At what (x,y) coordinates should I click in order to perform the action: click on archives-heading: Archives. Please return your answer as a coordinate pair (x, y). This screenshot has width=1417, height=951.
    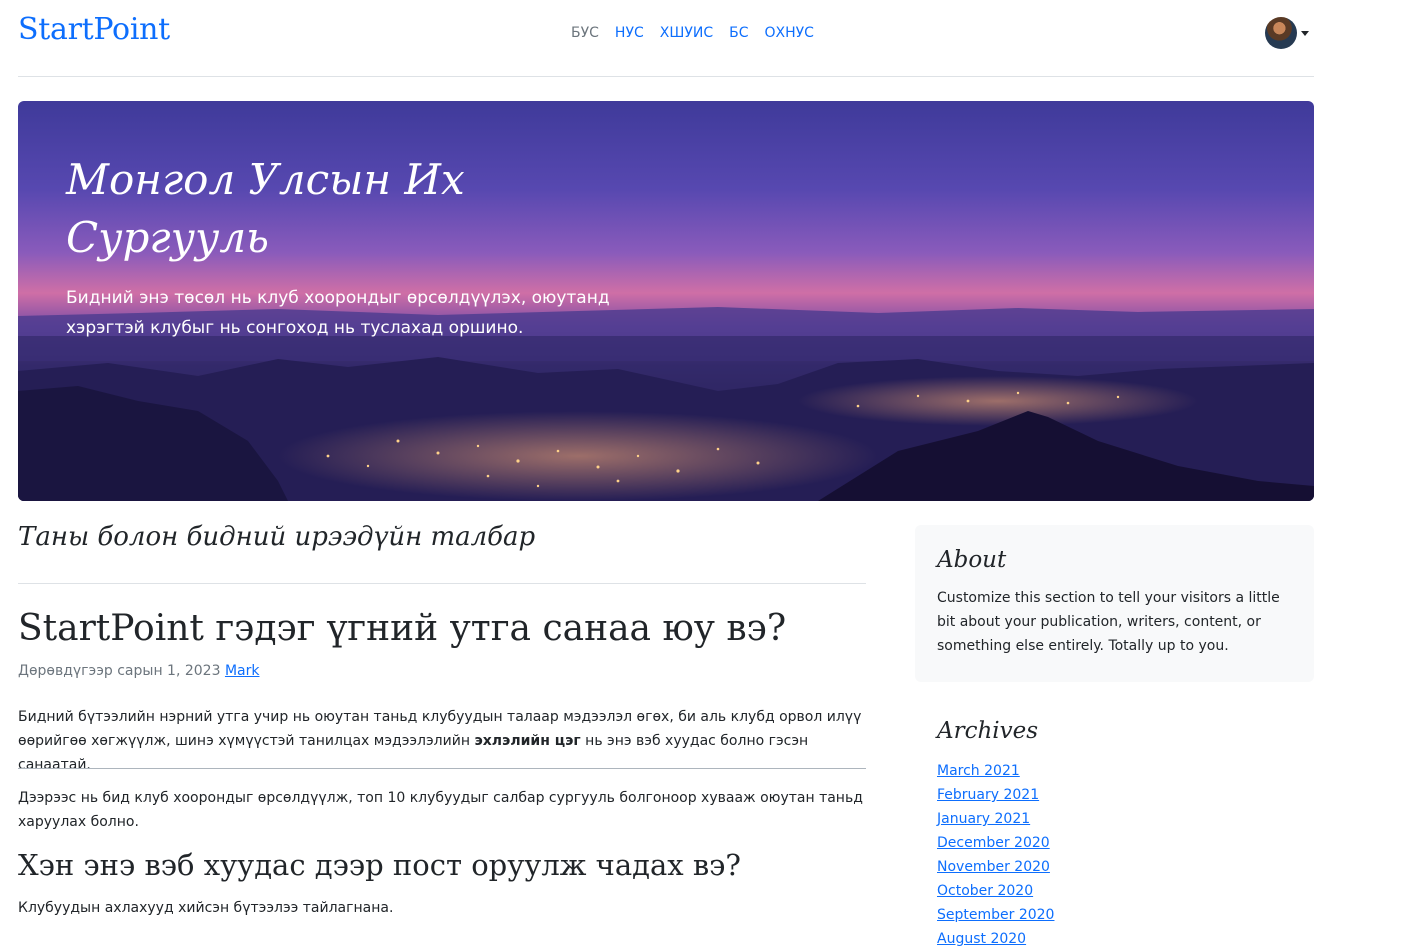
    Looking at the image, I should click on (988, 731).